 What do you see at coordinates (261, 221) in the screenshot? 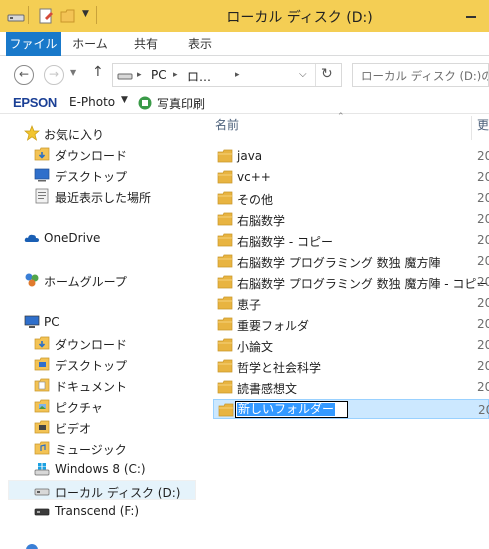
I see `folder-name: 右脳数学` at bounding box center [261, 221].